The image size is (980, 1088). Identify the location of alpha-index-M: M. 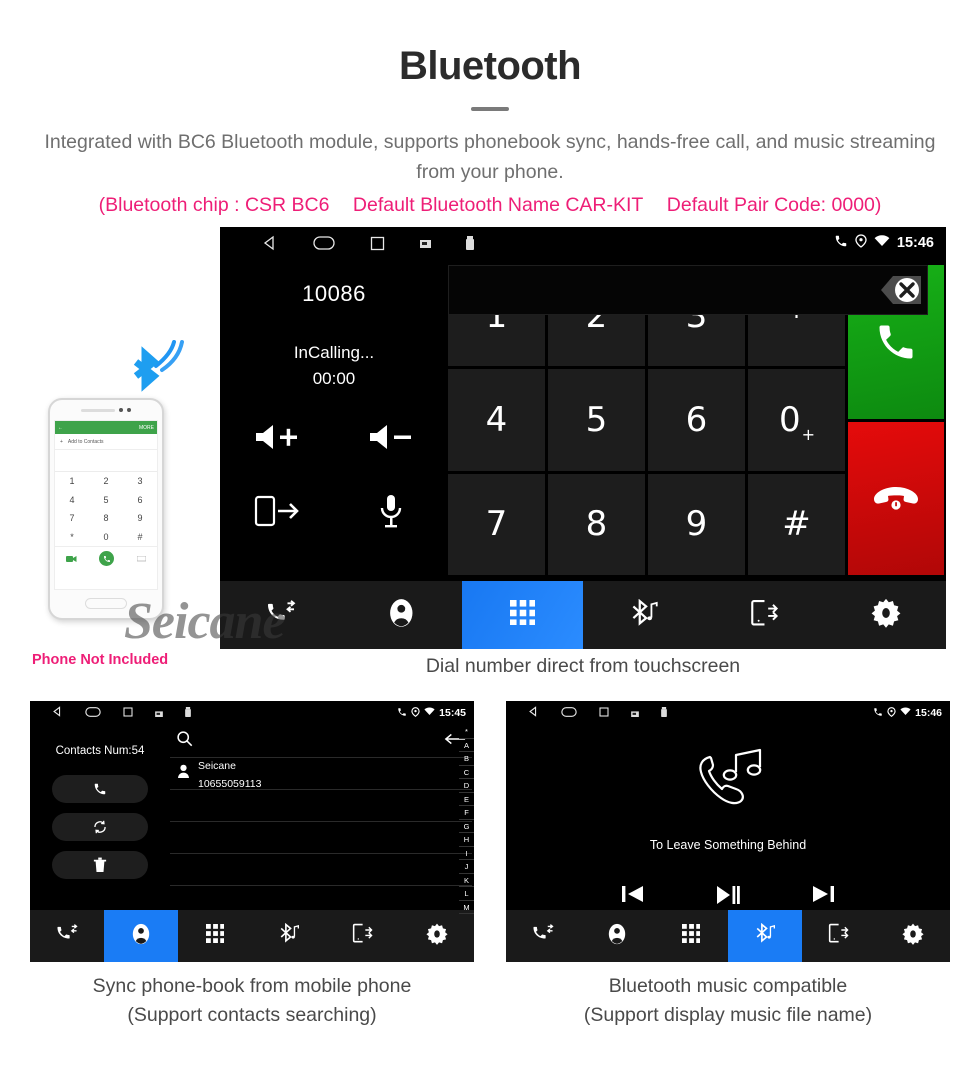
(466, 907).